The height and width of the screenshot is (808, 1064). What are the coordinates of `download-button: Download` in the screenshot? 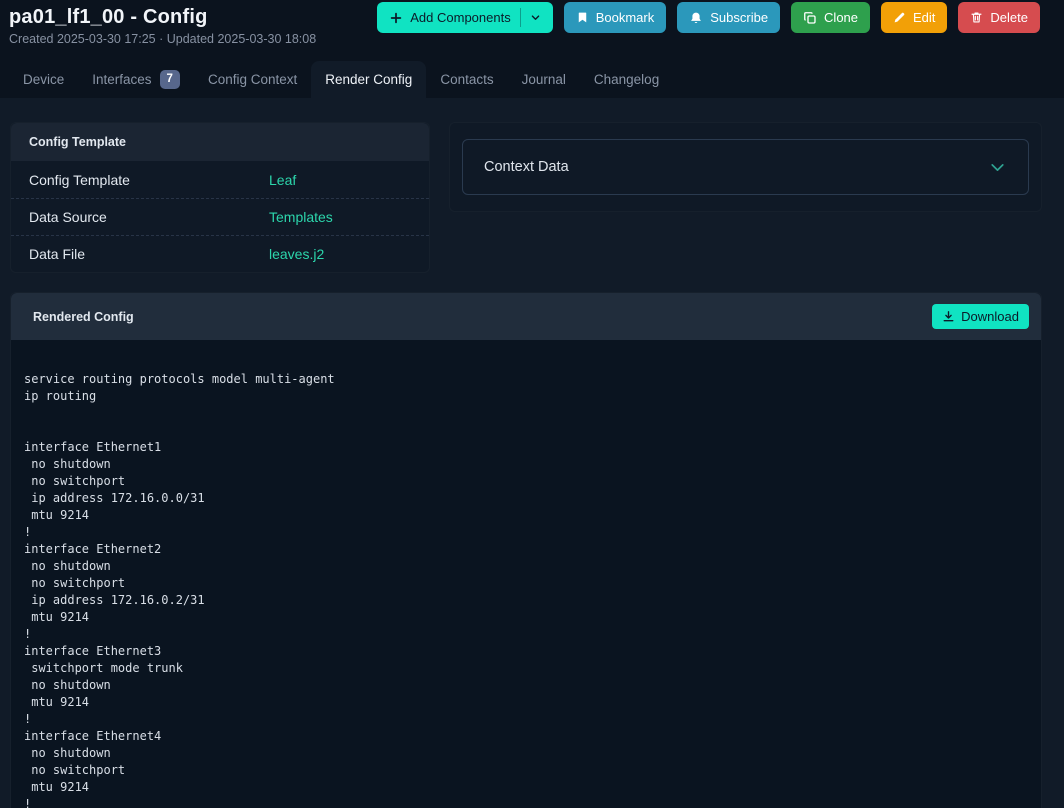 It's located at (980, 316).